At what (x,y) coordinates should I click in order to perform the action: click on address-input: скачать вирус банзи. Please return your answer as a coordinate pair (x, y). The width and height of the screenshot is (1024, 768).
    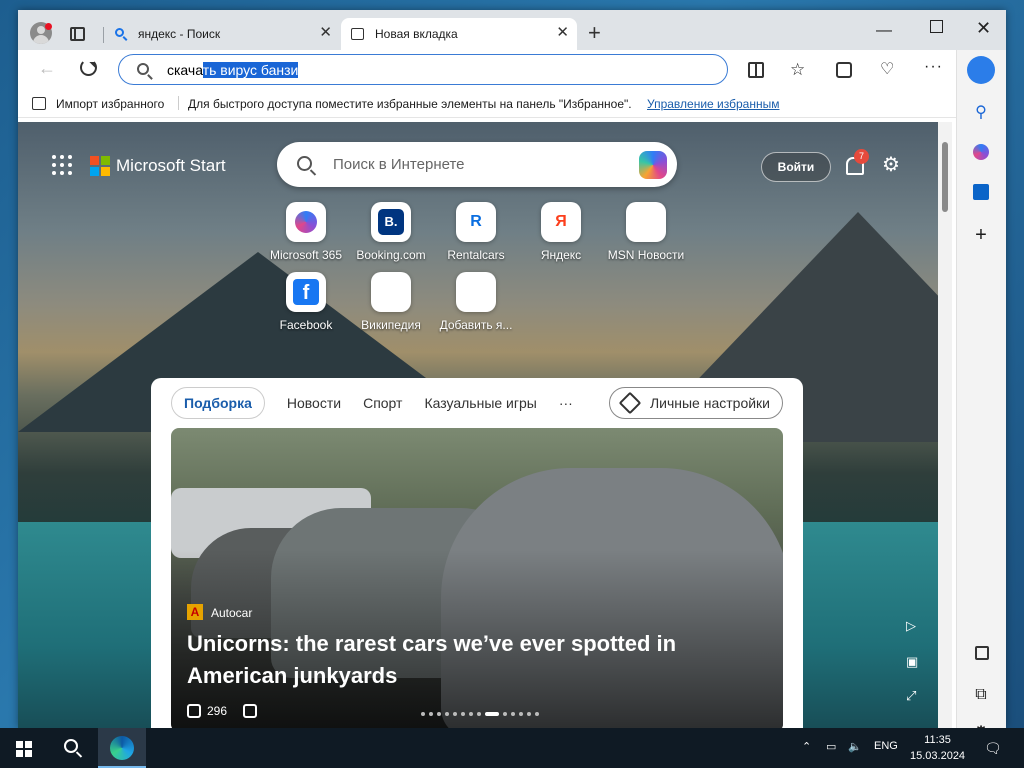
    Looking at the image, I should click on (233, 70).